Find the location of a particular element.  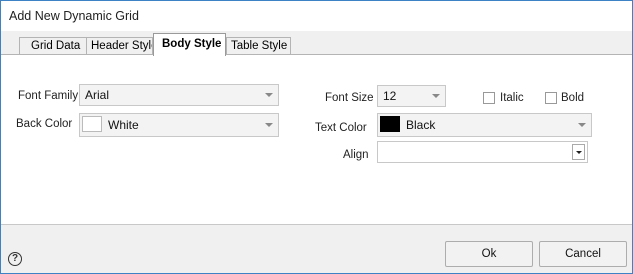

title-bar: Add New Dynamic Grid is located at coordinates (316, 16).